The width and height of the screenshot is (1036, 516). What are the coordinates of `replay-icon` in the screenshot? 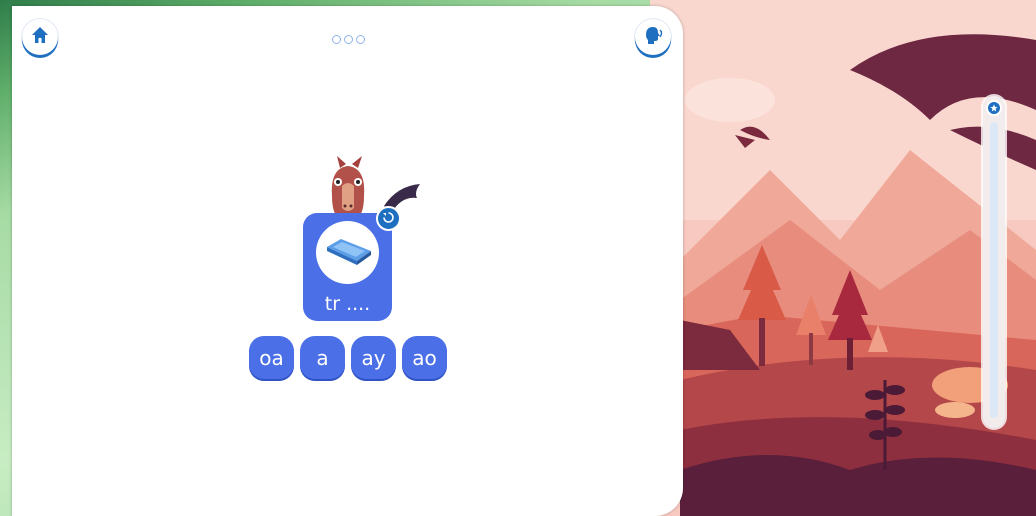 It's located at (388, 218).